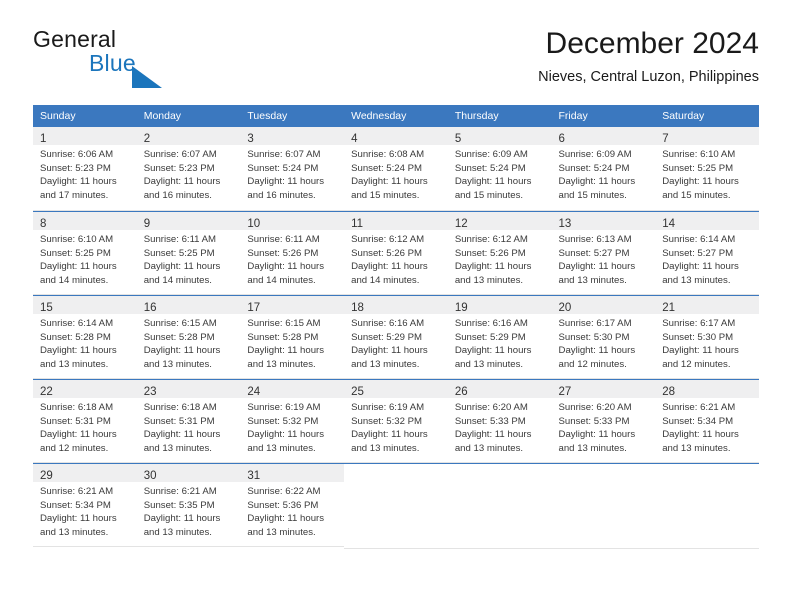 The height and width of the screenshot is (612, 792). I want to click on day-number: 5, so click(458, 139).